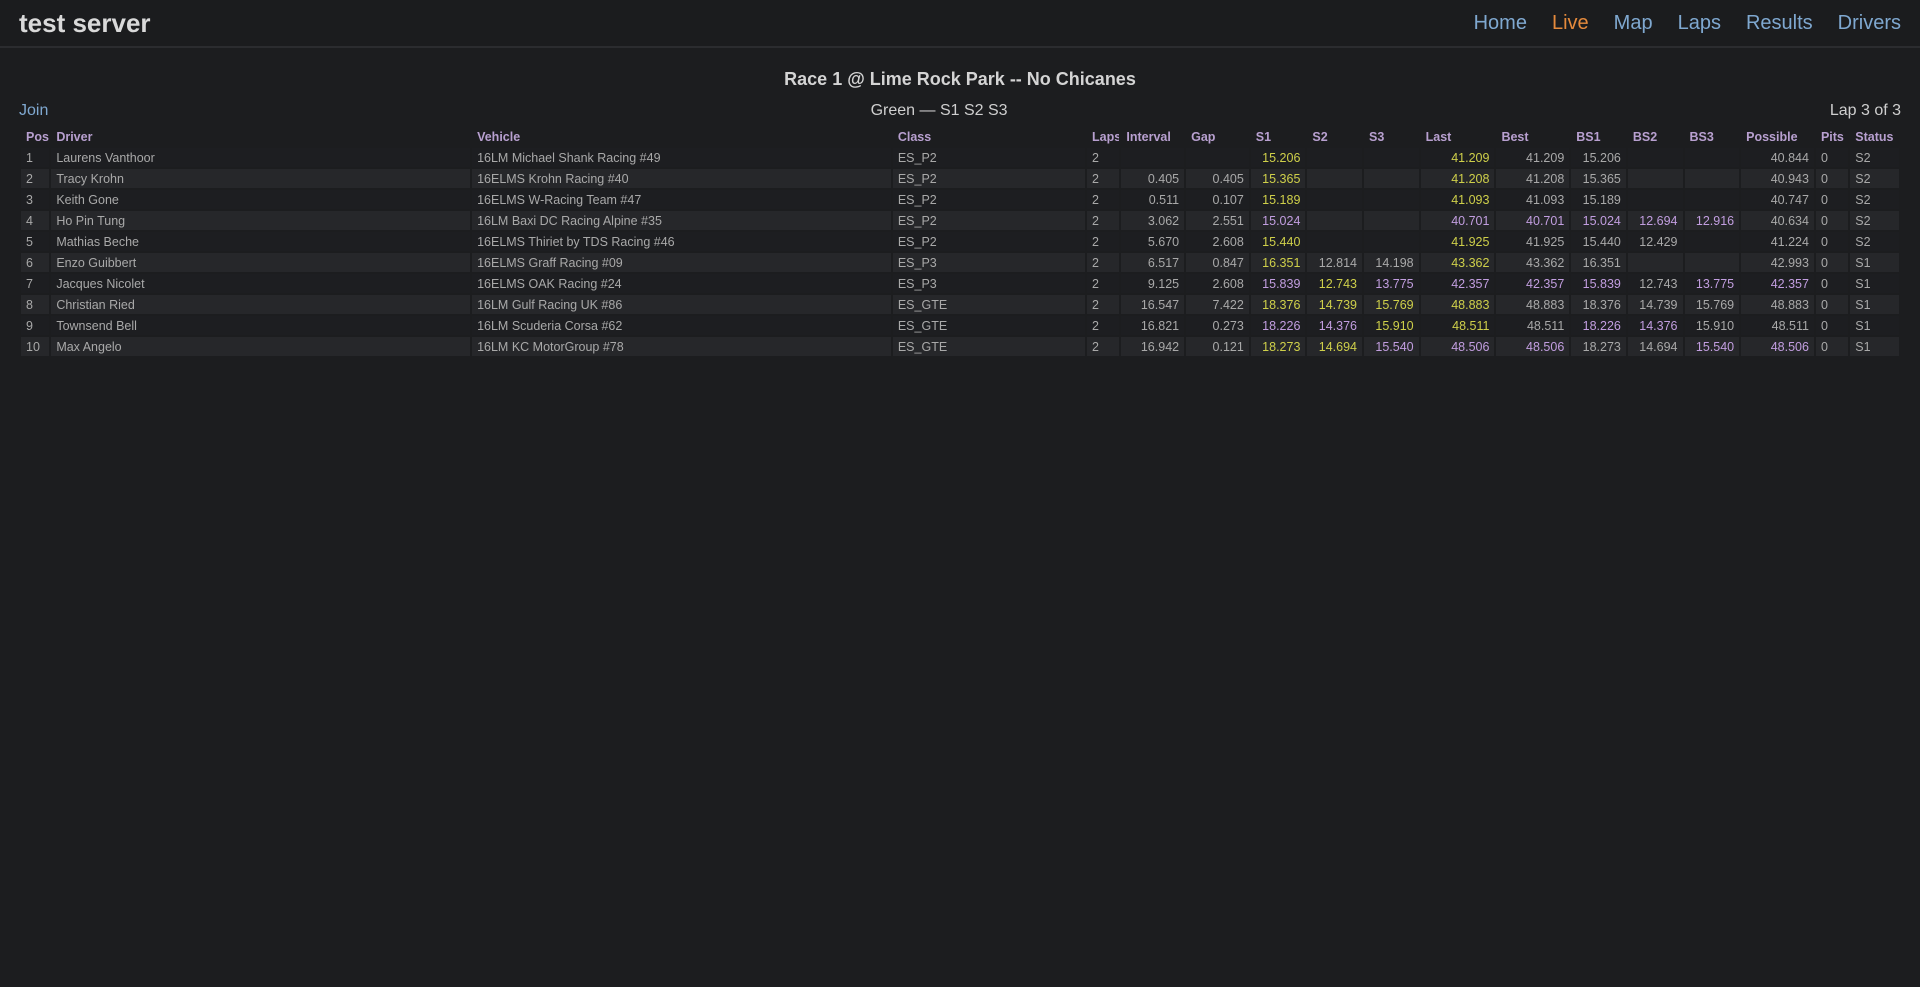 This screenshot has height=987, width=1920. I want to click on cell-possible: 40.844, so click(1777, 157).